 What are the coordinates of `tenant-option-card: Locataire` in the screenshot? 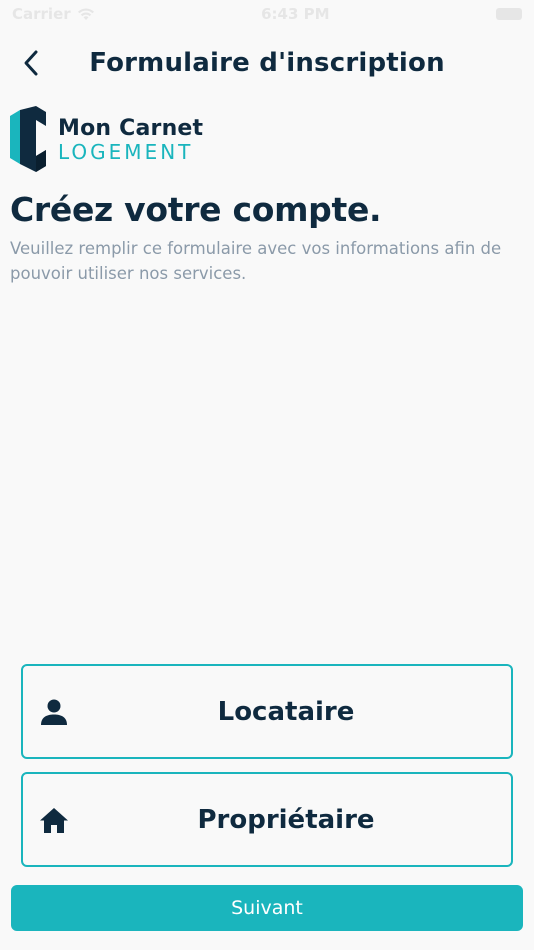 It's located at (267, 711).